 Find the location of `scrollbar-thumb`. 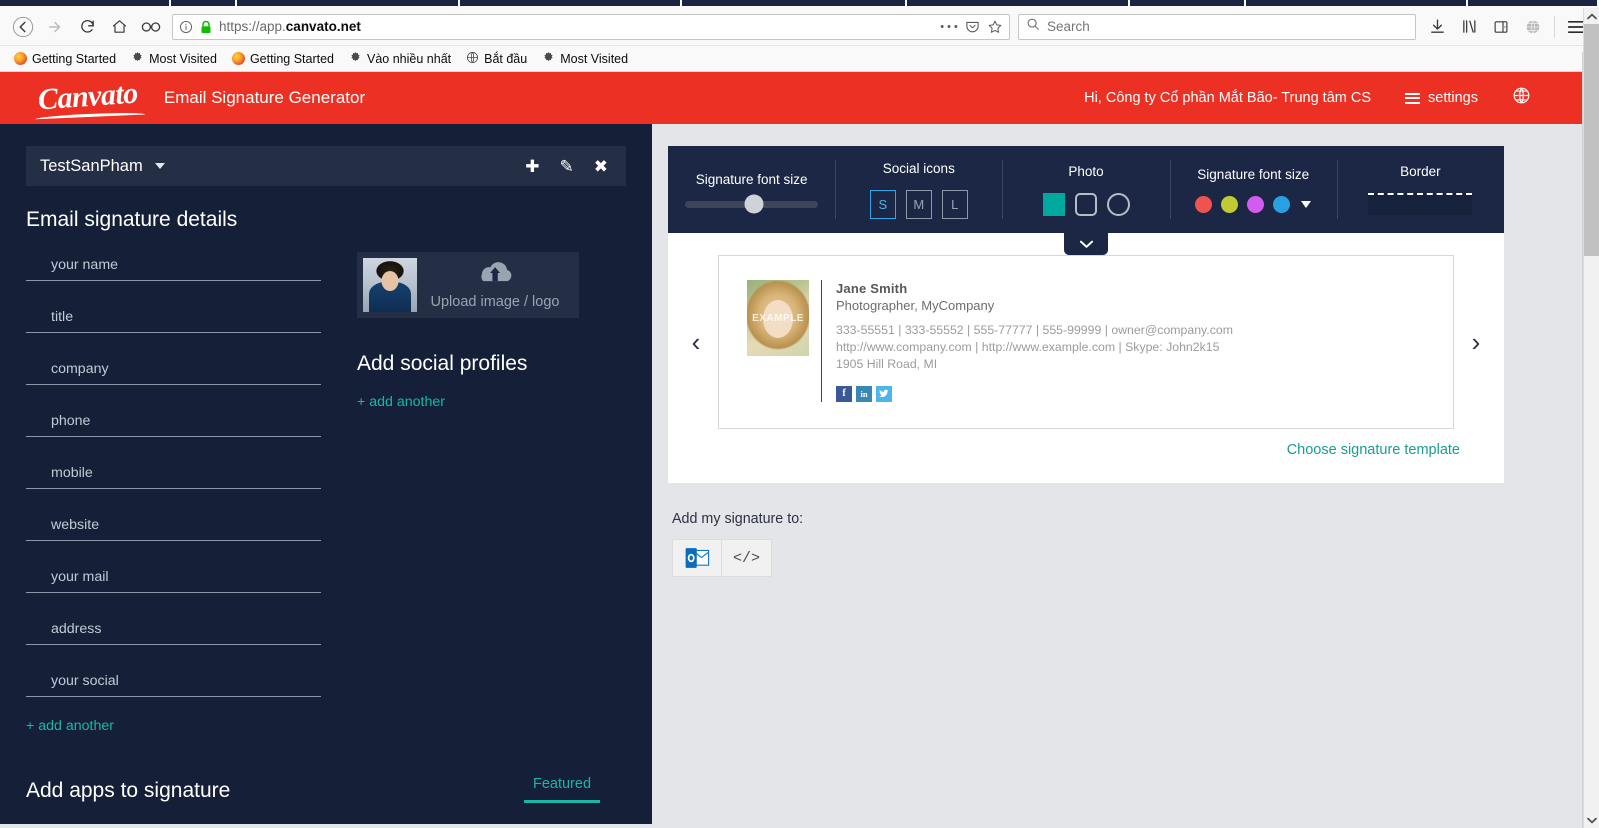

scrollbar-thumb is located at coordinates (1591, 140).